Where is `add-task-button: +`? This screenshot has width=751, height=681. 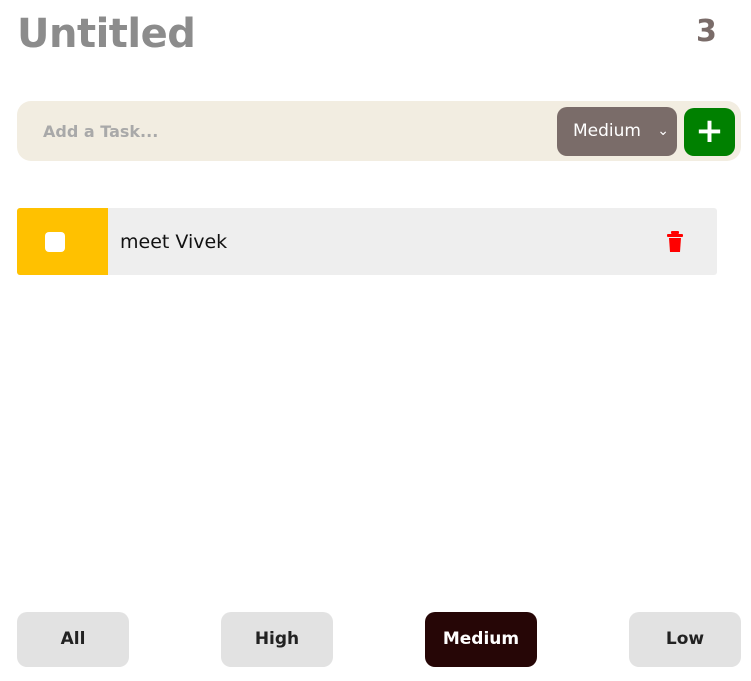 add-task-button: + is located at coordinates (709, 132).